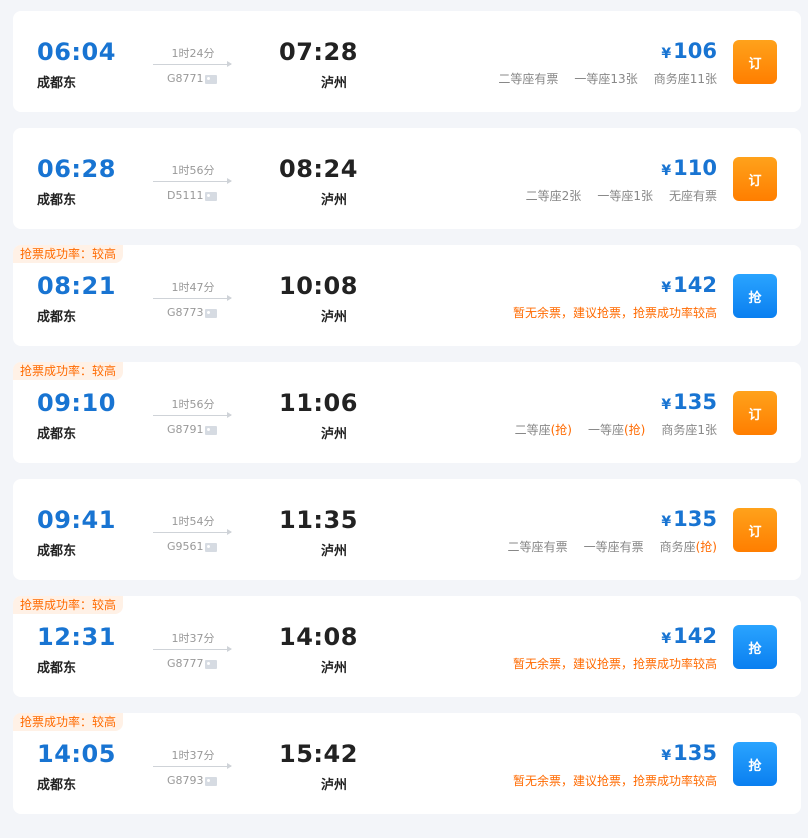 This screenshot has height=838, width=808. I want to click on arrival-time: 11:35, so click(318, 520).